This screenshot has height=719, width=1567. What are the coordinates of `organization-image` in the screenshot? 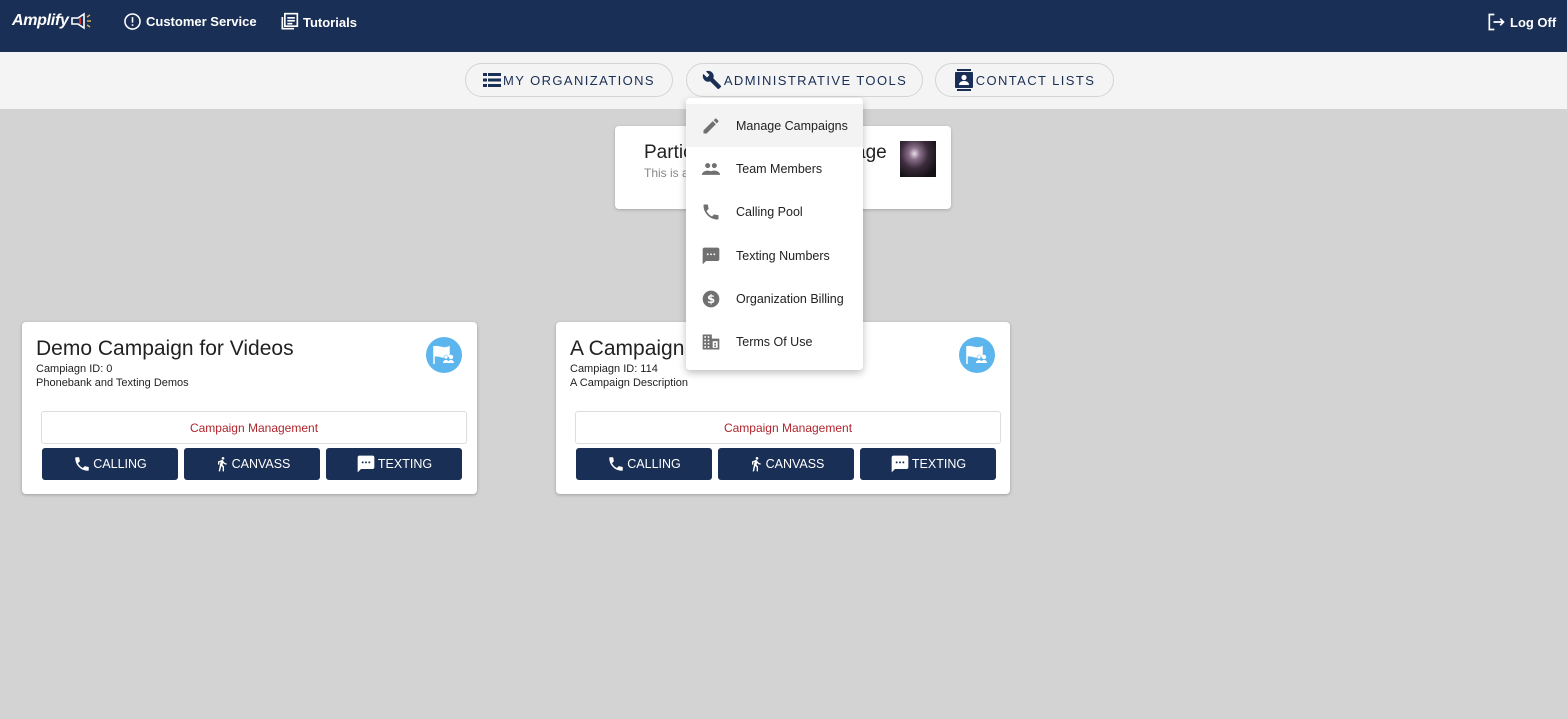 It's located at (918, 159).